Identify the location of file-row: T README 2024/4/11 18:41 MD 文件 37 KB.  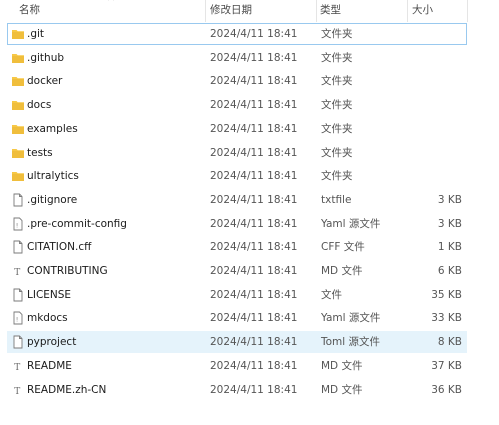
(237, 366).